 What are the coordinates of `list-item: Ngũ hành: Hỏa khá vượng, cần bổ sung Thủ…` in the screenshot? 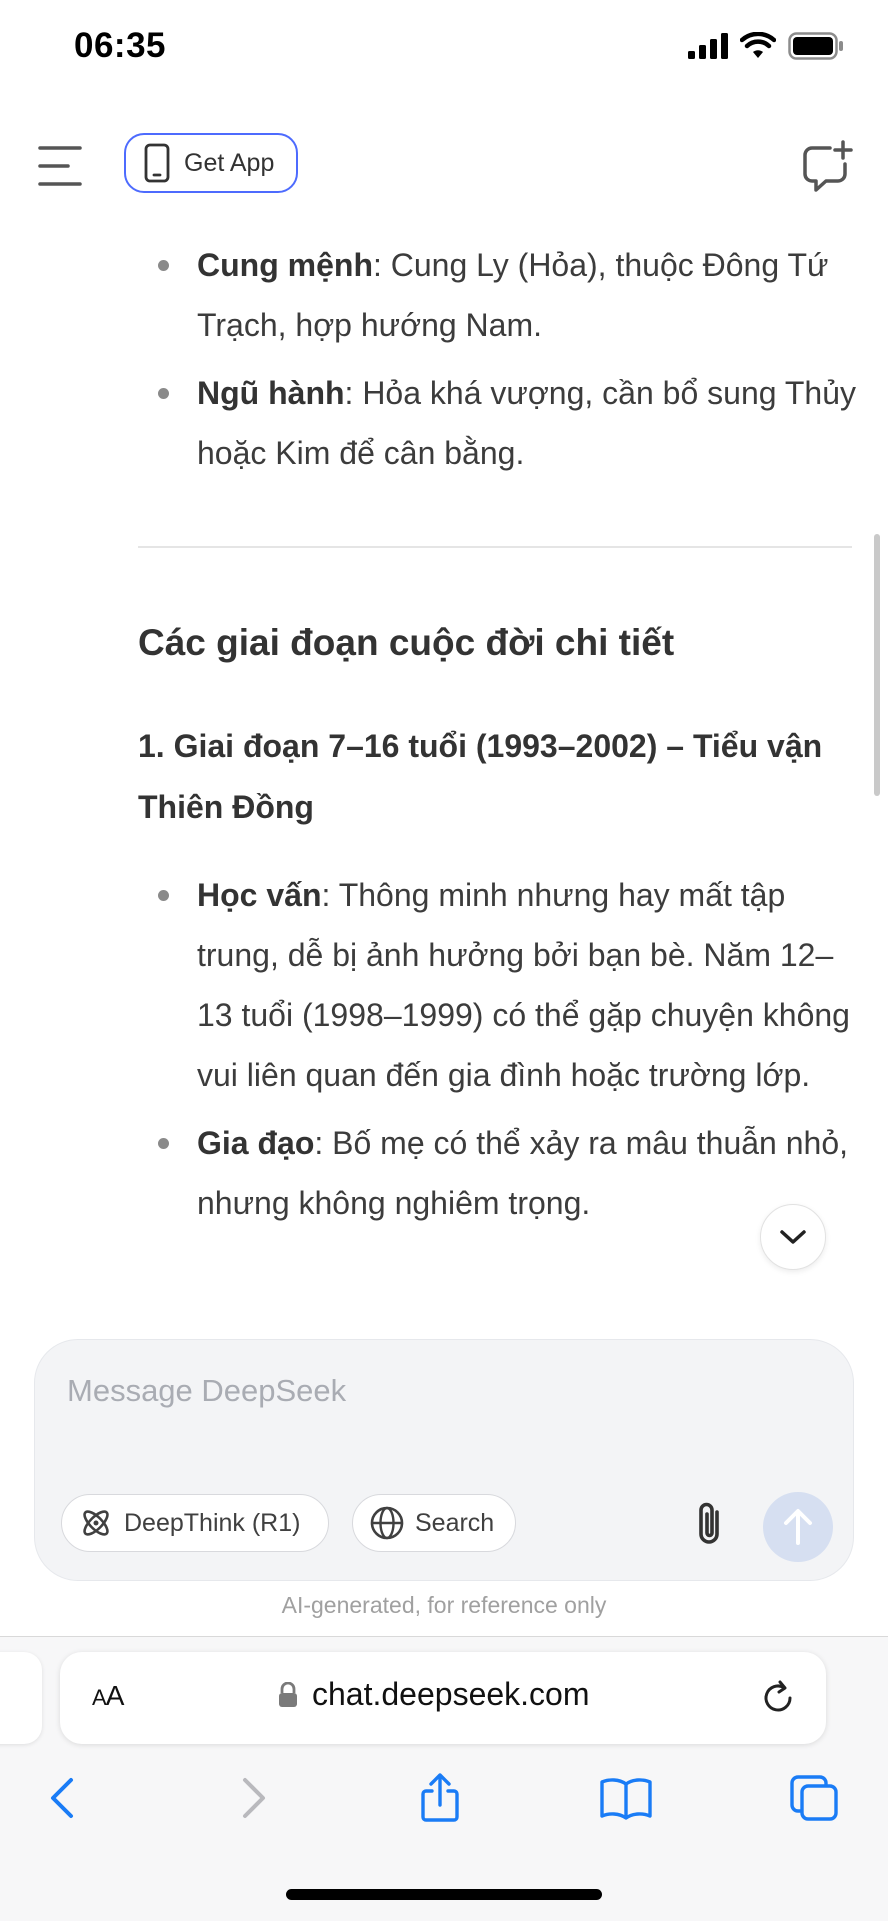 It's located at (498, 423).